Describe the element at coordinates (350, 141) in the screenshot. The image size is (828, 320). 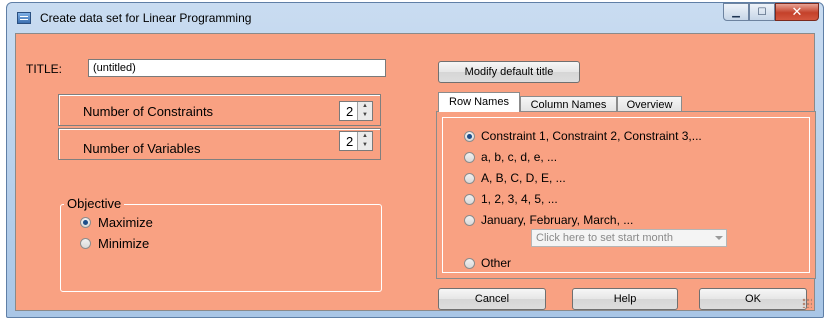
I see `variables-value: 2` at that location.